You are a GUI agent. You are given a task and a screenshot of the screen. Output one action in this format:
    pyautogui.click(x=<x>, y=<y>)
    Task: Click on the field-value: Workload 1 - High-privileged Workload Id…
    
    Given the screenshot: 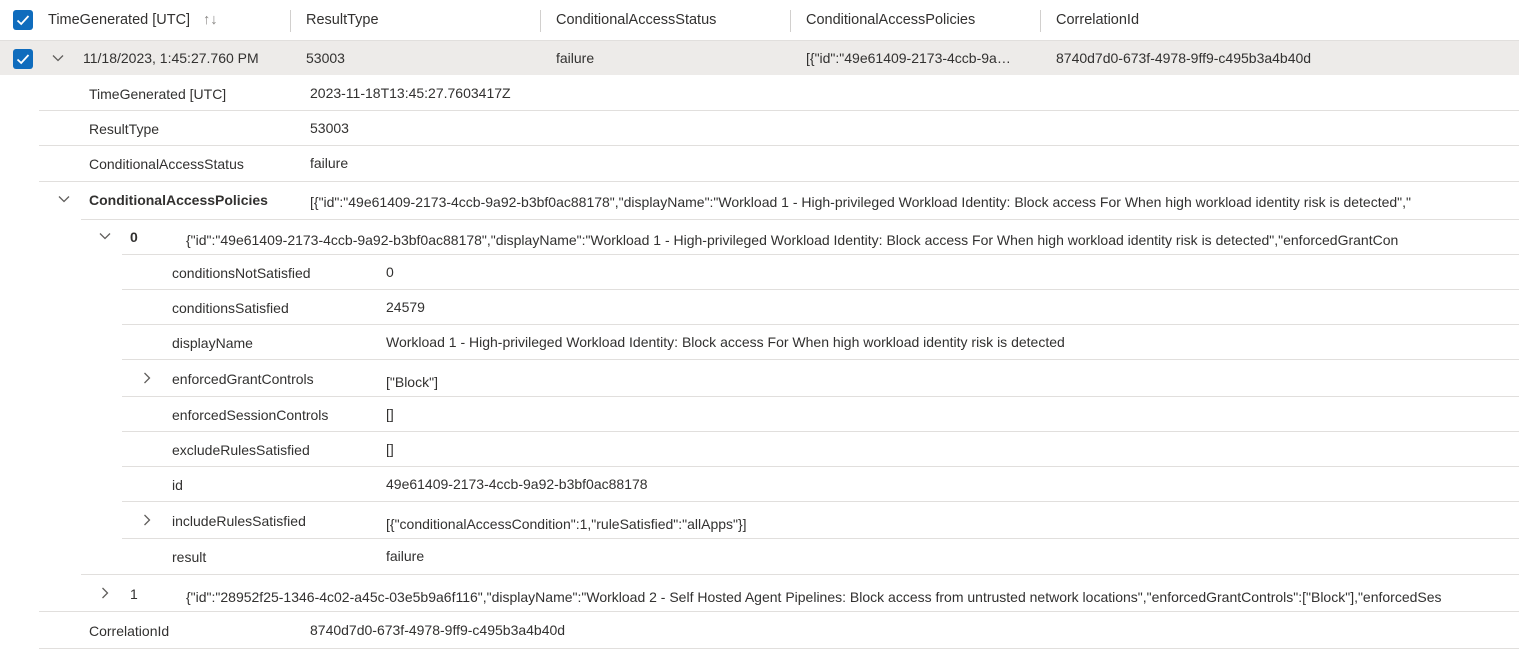 What is the action you would take?
    pyautogui.click(x=725, y=342)
    